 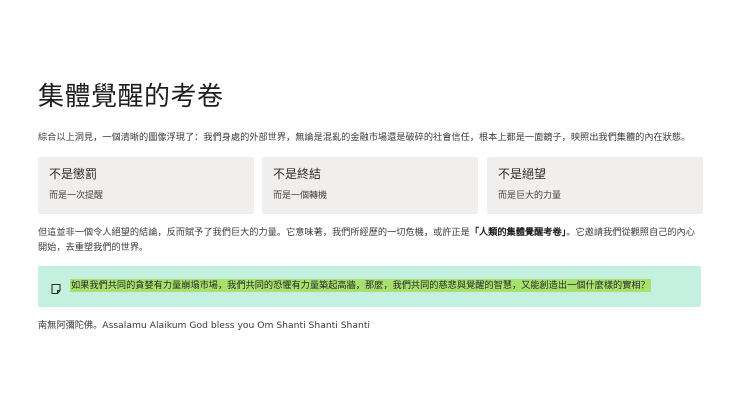 I want to click on page-title: 集體覺醒的考卷, so click(x=131, y=97).